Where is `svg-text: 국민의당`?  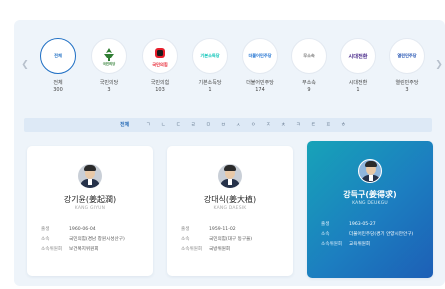 svg-text: 국민의당 is located at coordinates (109, 63).